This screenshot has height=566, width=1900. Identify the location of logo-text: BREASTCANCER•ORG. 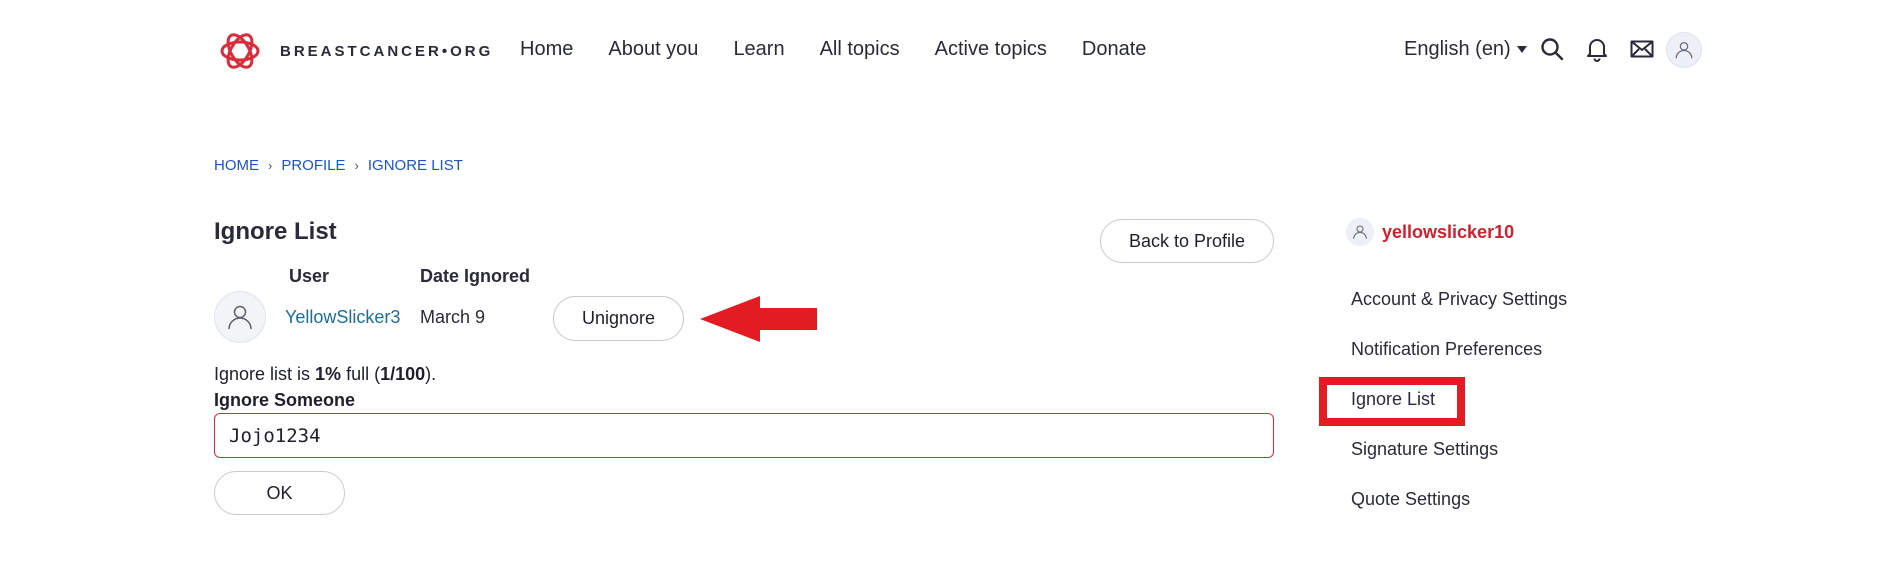
(387, 51).